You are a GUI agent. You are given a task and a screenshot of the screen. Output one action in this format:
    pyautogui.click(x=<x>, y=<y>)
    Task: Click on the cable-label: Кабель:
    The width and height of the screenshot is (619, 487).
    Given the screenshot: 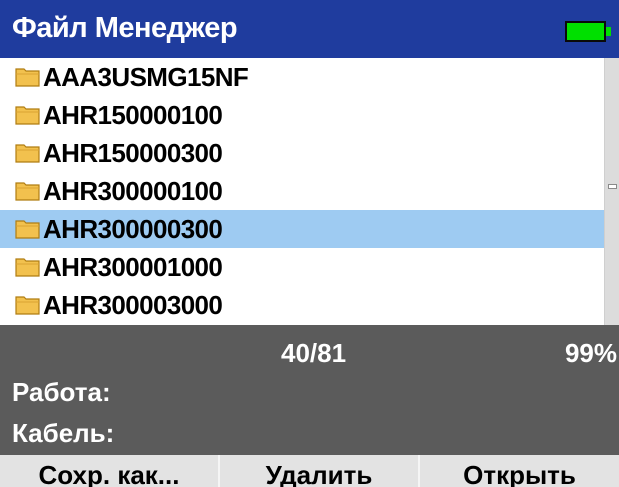 What is the action you would take?
    pyautogui.click(x=63, y=433)
    